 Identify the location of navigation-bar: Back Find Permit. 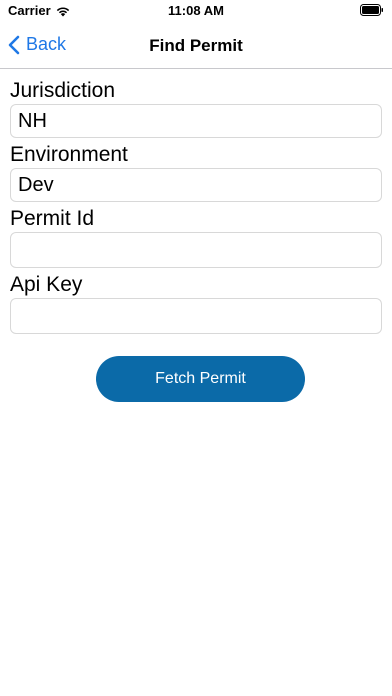
(196, 46).